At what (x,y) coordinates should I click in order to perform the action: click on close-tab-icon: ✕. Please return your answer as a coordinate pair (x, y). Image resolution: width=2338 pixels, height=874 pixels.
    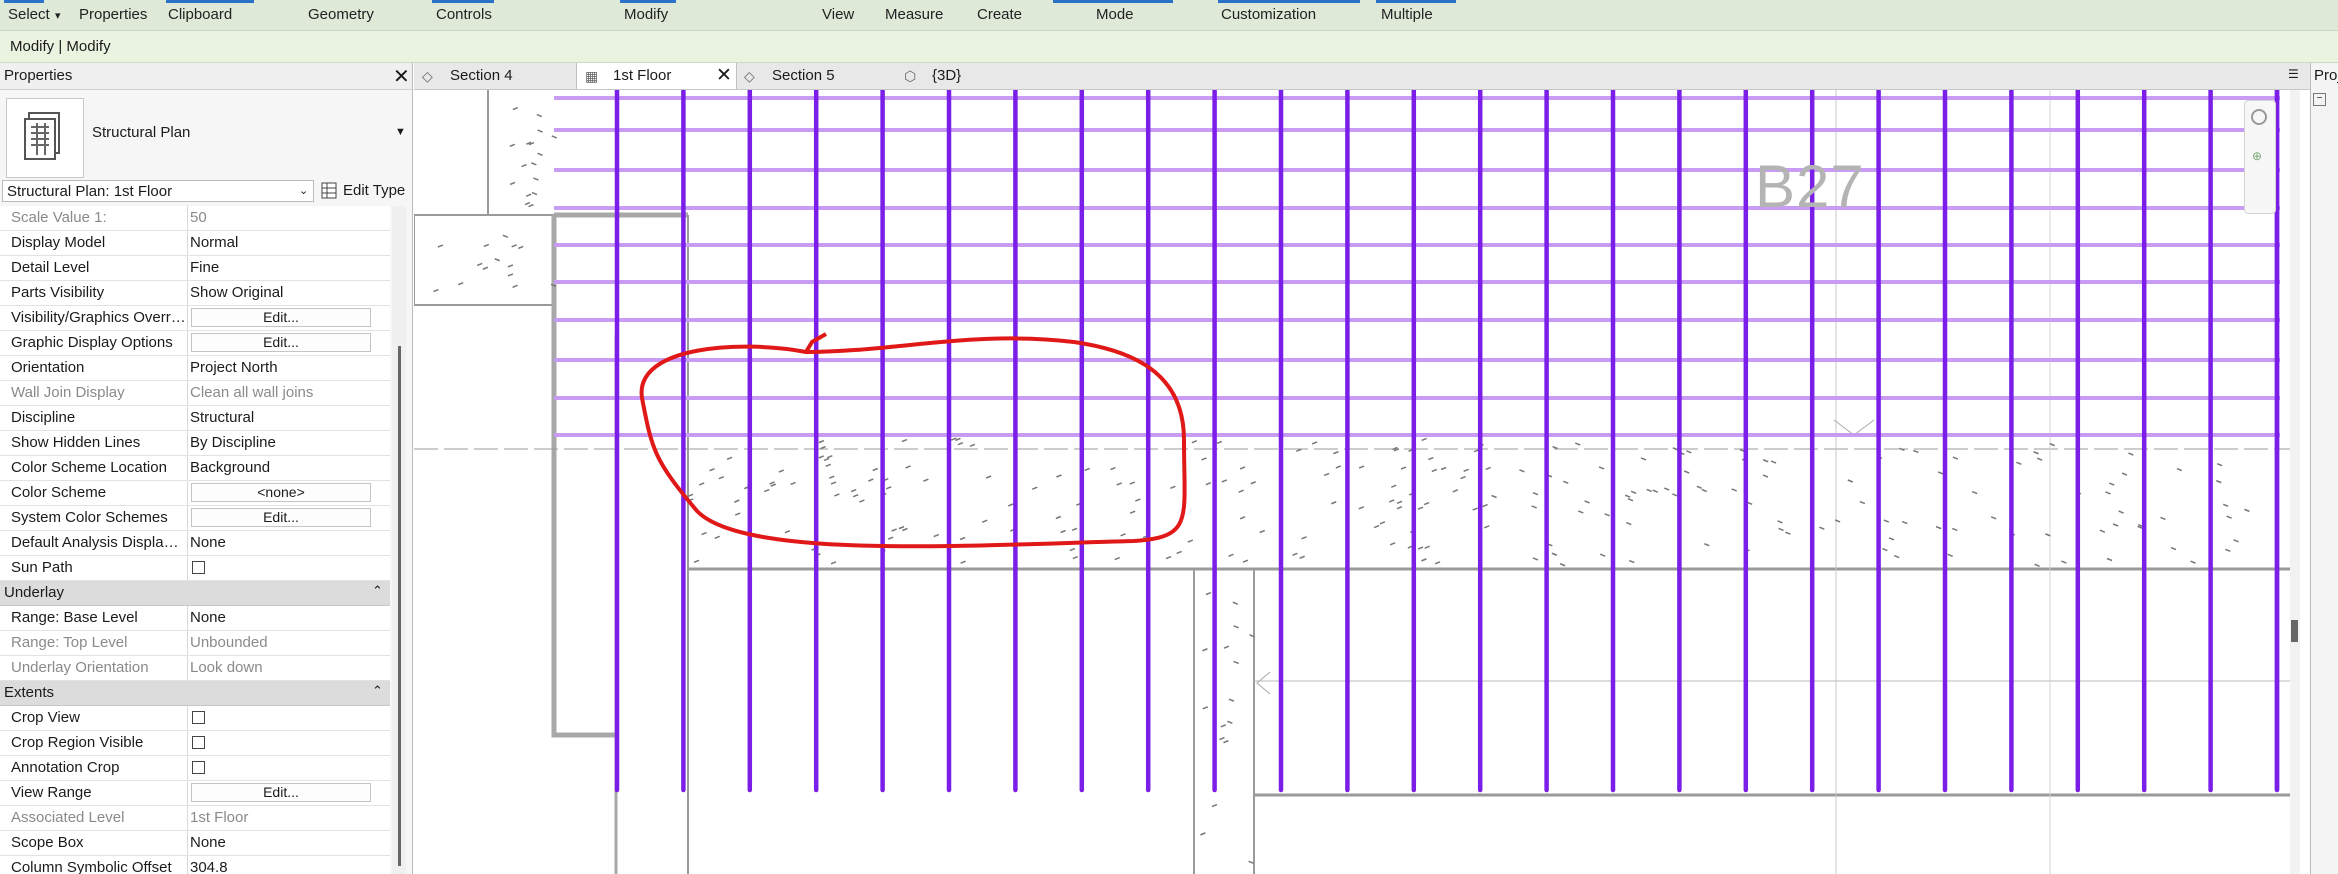
    Looking at the image, I should click on (724, 75).